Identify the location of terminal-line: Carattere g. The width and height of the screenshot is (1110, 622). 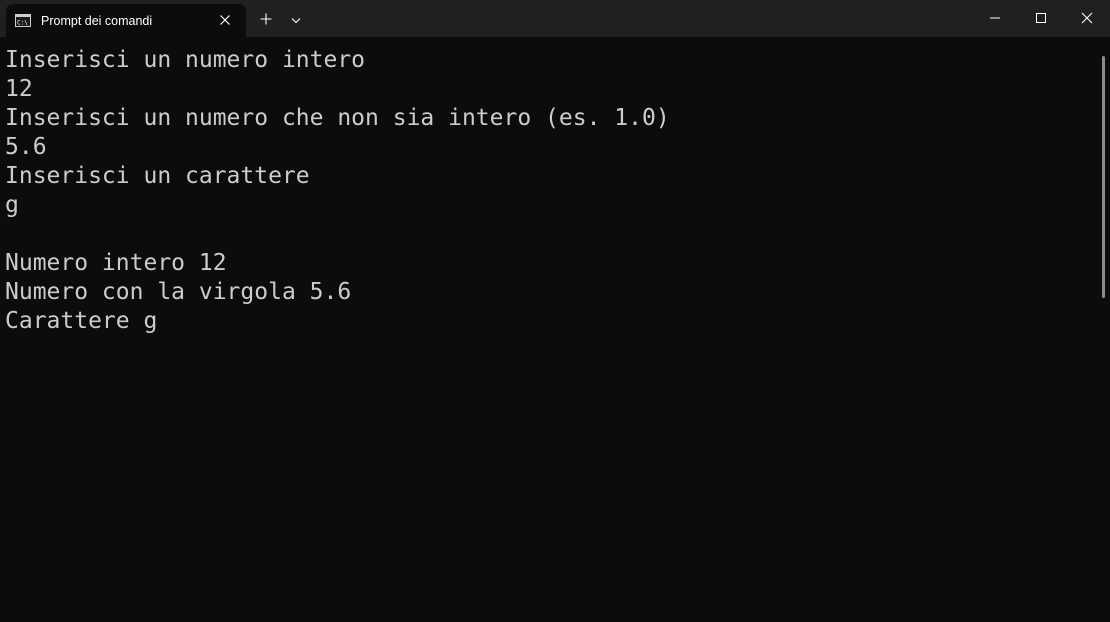
(81, 321).